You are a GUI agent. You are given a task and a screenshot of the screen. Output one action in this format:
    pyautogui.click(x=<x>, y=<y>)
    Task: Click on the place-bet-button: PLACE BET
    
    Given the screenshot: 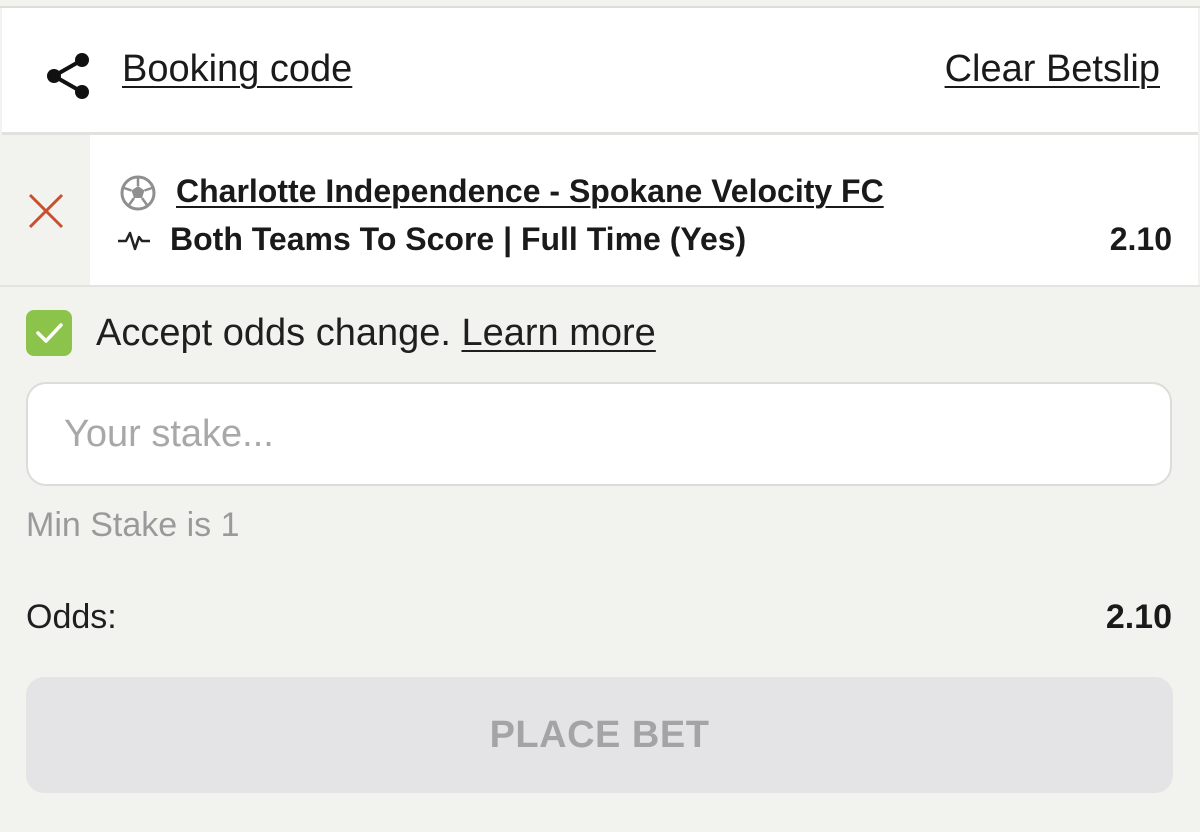 What is the action you would take?
    pyautogui.click(x=599, y=735)
    